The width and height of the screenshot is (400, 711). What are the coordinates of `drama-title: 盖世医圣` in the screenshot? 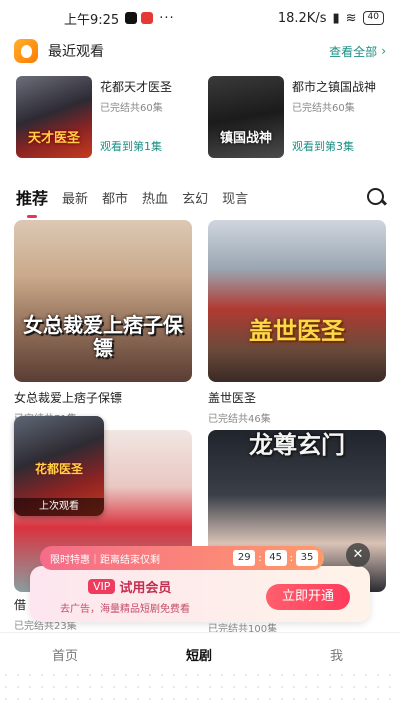 It's located at (232, 398).